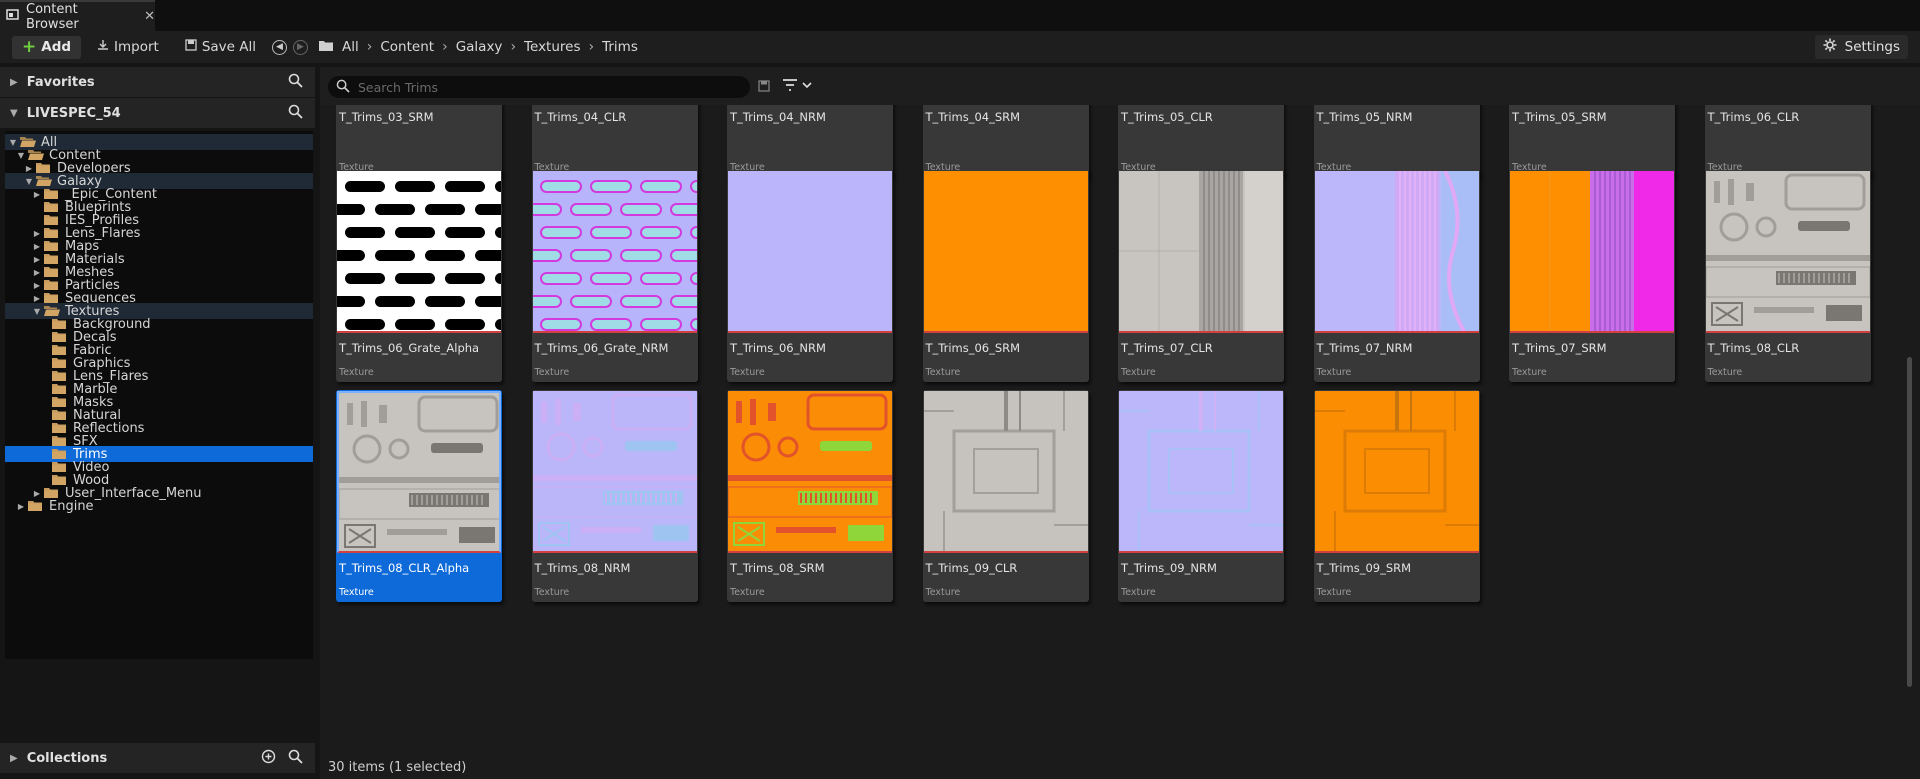  What do you see at coordinates (1005, 496) in the screenshot?
I see `asset-tile: T_Trims_09_CLR Texture` at bounding box center [1005, 496].